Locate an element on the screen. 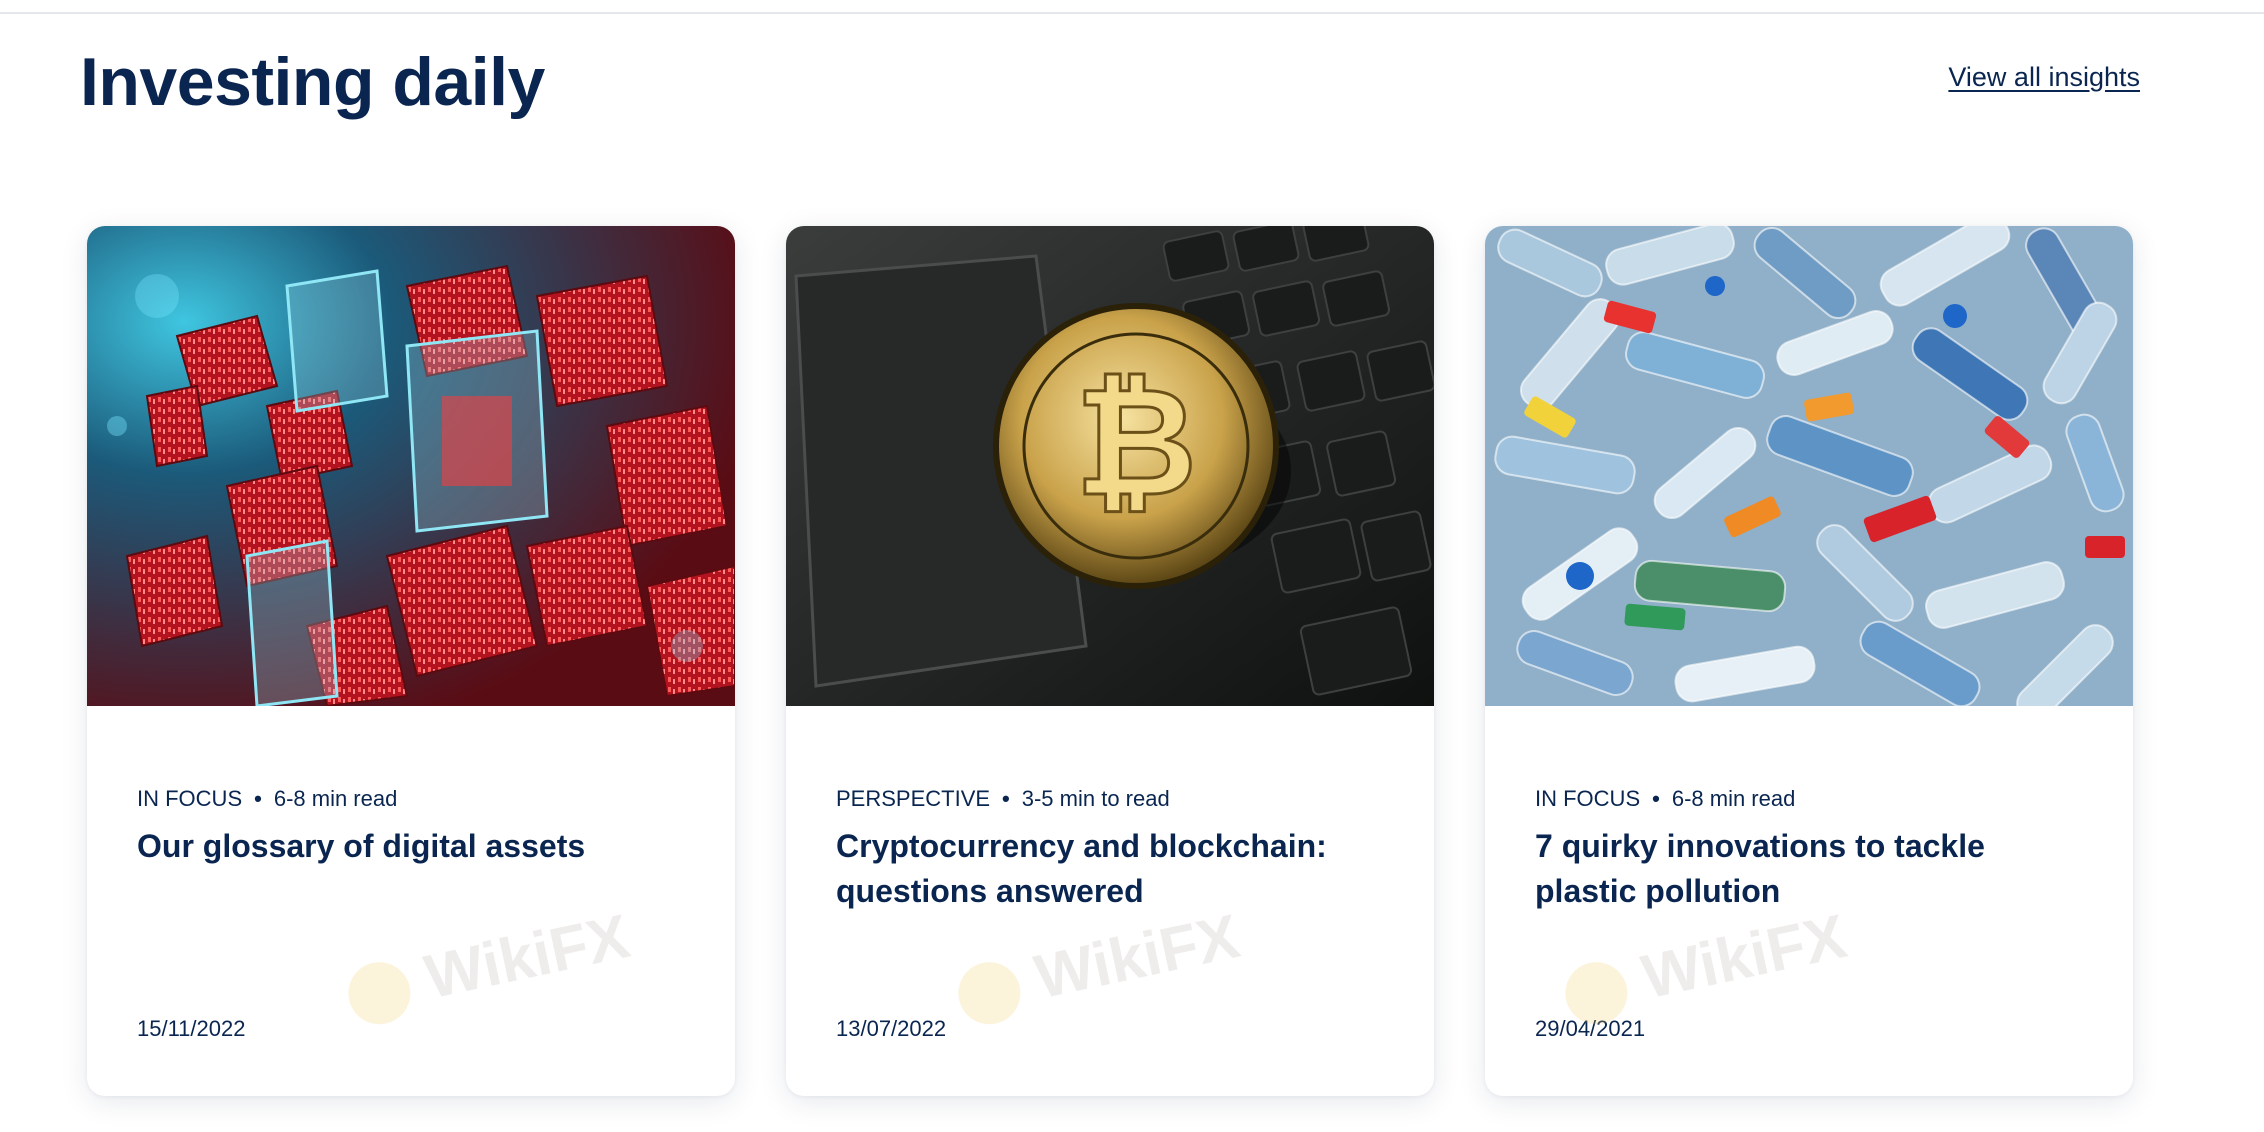 The height and width of the screenshot is (1132, 2264). card-date: 13/07/2022 is located at coordinates (891, 1028).